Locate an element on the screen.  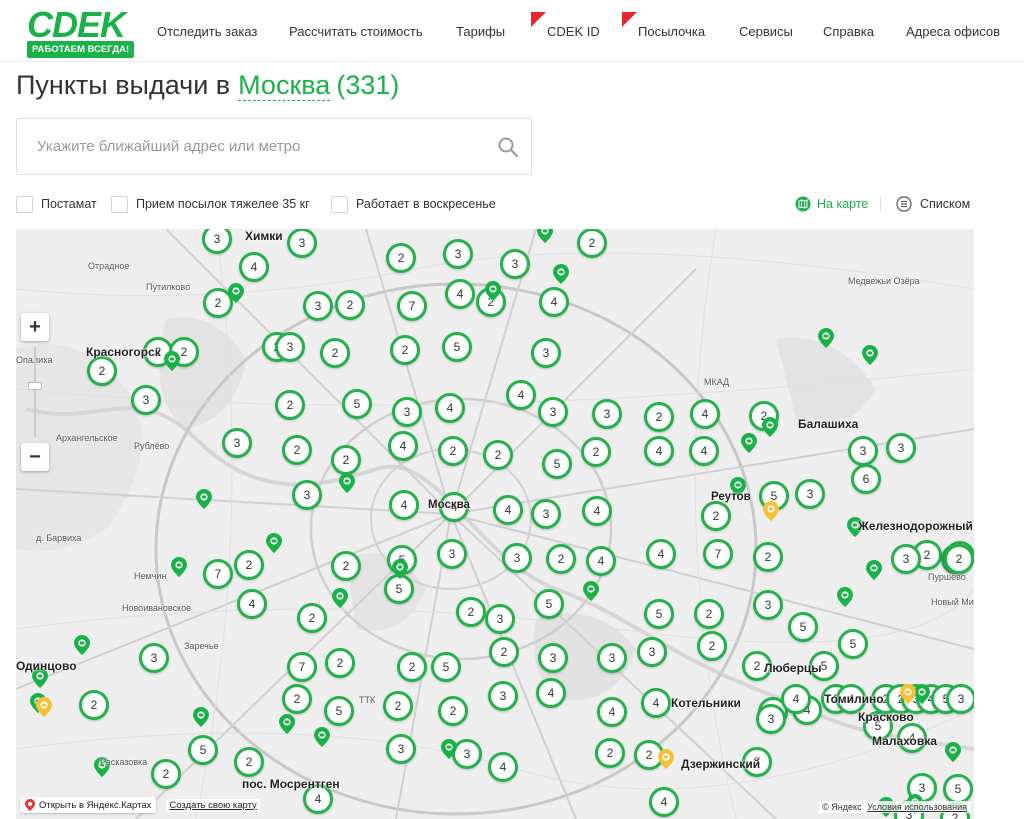
filter-heavy-parcels: Прием посылок тяжелее 35 кг is located at coordinates (210, 204).